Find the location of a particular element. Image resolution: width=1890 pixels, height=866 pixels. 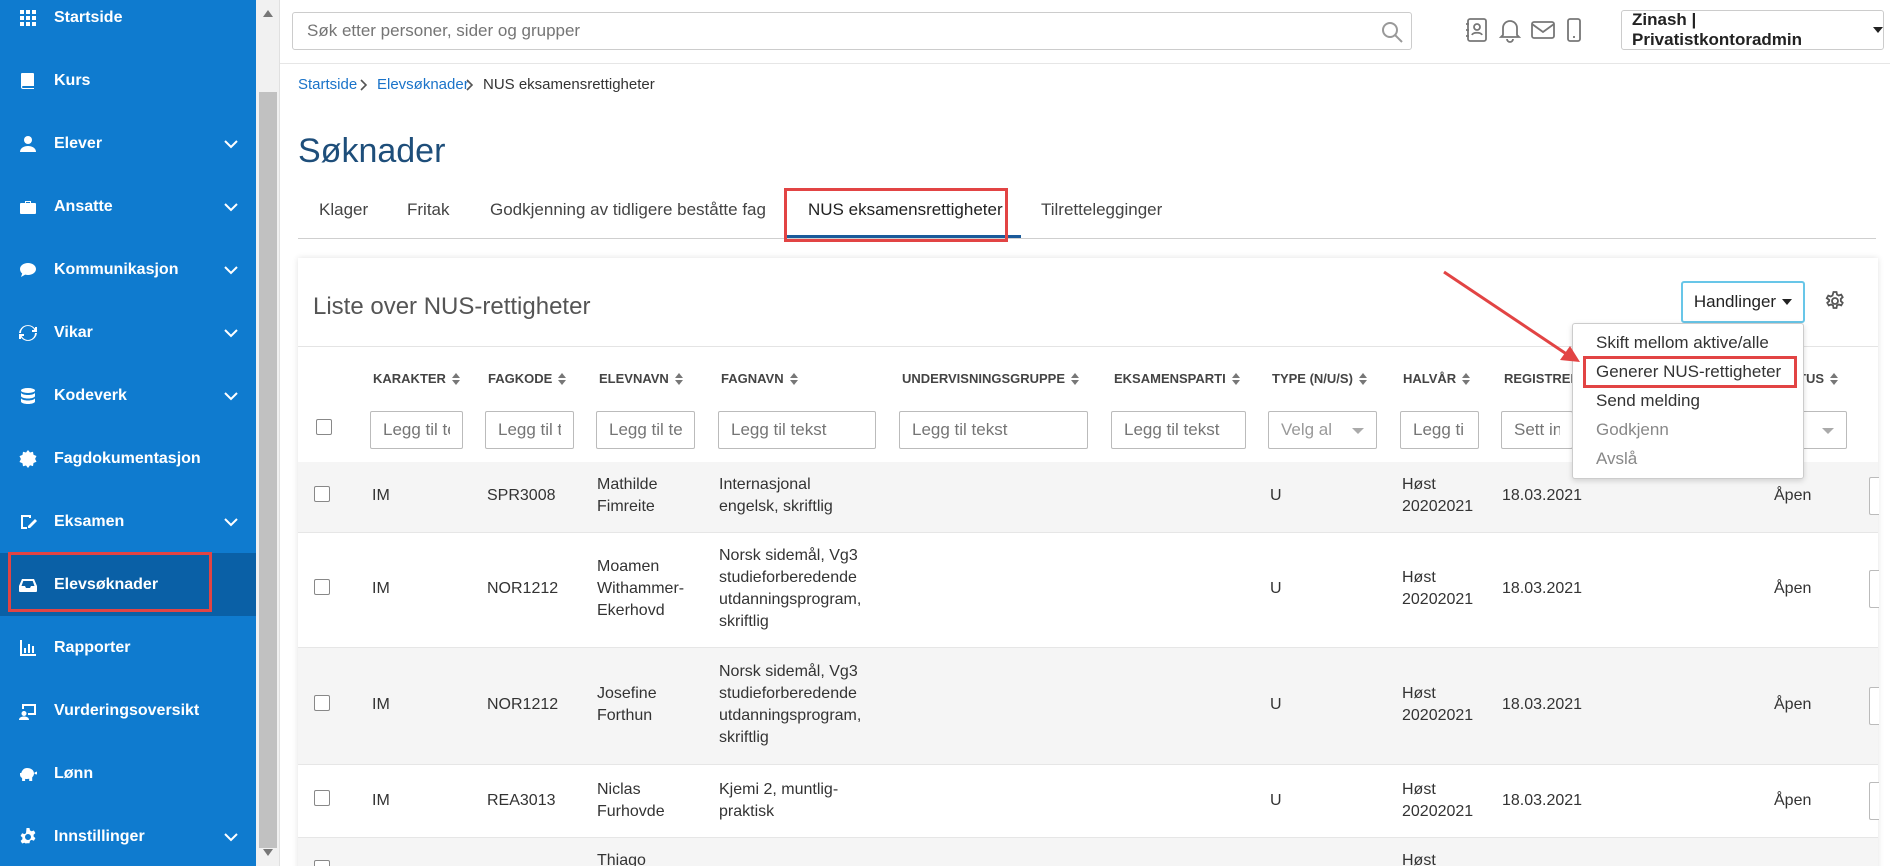

scrollbar-thumb is located at coordinates (268, 470).